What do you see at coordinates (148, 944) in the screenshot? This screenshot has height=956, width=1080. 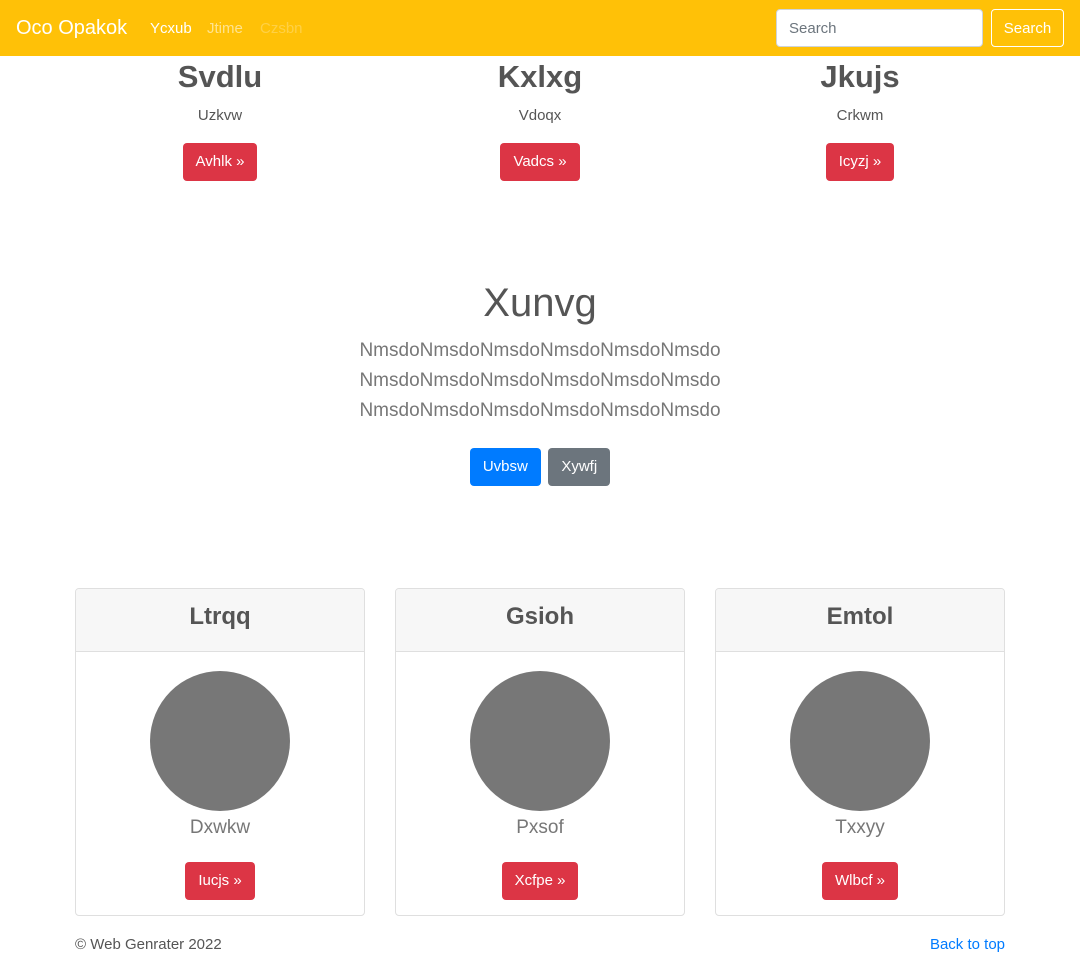 I see `footer-copyright: © Web Genrater 2022` at bounding box center [148, 944].